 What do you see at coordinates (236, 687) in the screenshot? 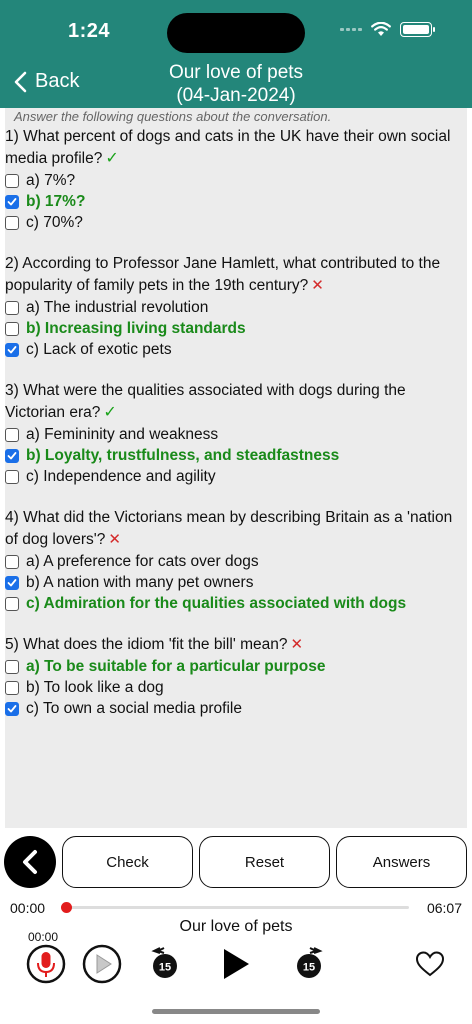
I see `answer-option: b) To look like a dog` at bounding box center [236, 687].